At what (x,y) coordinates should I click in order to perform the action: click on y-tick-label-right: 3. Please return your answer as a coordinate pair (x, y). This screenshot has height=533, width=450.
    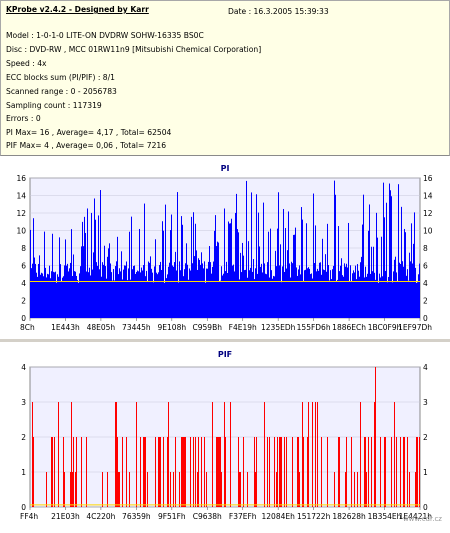
    Looking at the image, I should click on (425, 402).